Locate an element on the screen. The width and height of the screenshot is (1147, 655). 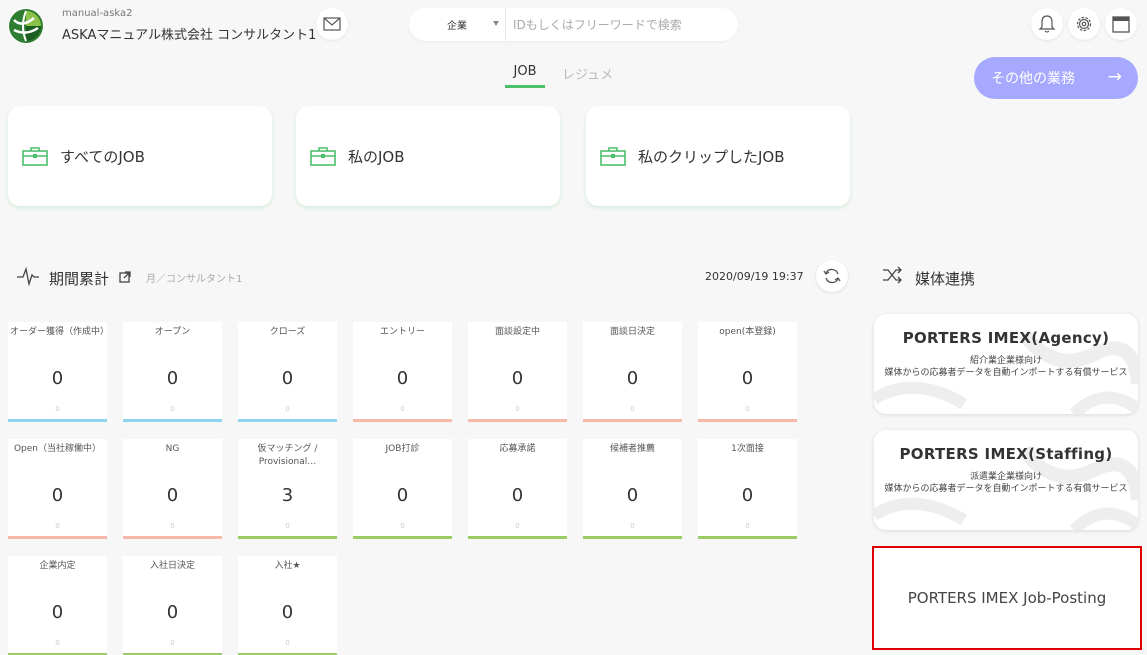
bell-icon is located at coordinates (1047, 24).